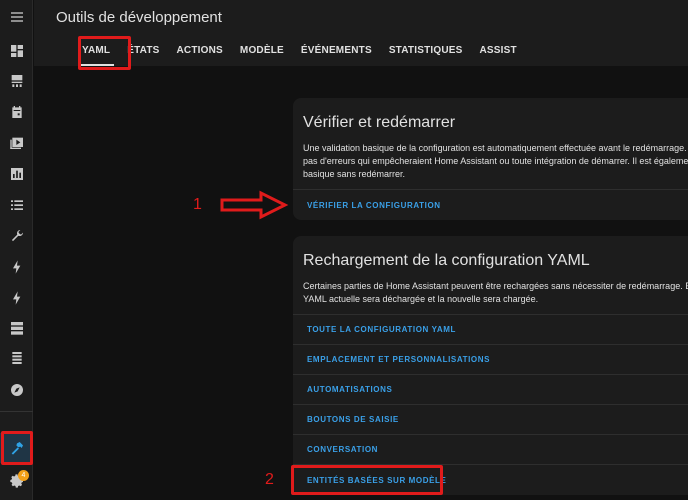  Describe the element at coordinates (426, 50) in the screenshot. I see `tab-statistiques: STATISTIQUES` at that location.